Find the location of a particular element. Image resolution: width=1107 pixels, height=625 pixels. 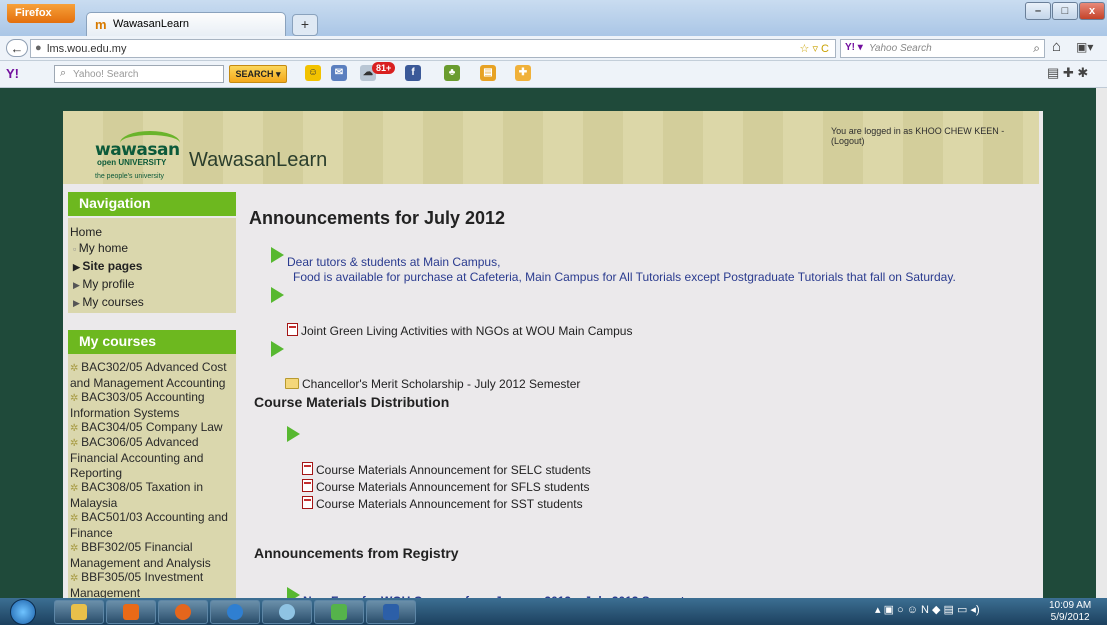

maximize-button: □ is located at coordinates (1065, 11).